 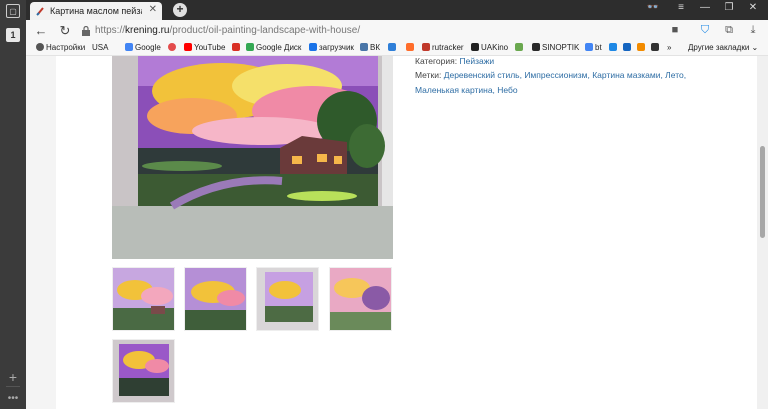 What do you see at coordinates (555, 47) in the screenshot?
I see `bookmark-sinoptik: SINOPTIK` at bounding box center [555, 47].